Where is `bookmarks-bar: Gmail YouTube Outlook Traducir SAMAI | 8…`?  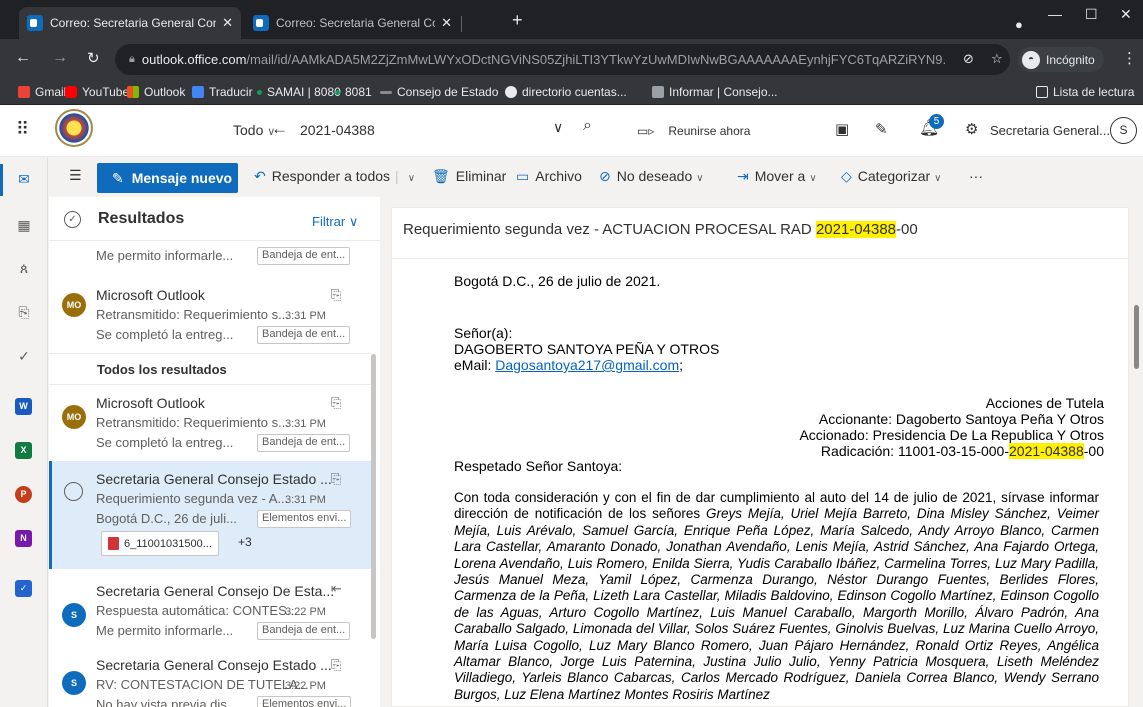
bookmarks-bar: Gmail YouTube Outlook Traducir SAMAI | 8… is located at coordinates (571, 93).